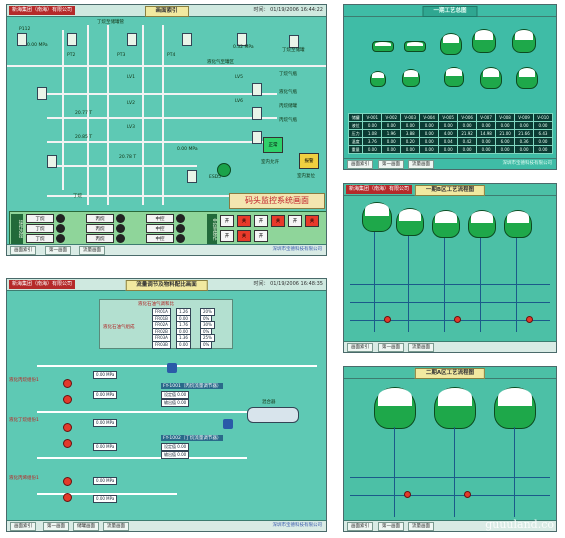 This screenshot has width=565, height=538. Describe the element at coordinates (306, 176) in the screenshot. I see `reset-label: 室内复位` at that location.